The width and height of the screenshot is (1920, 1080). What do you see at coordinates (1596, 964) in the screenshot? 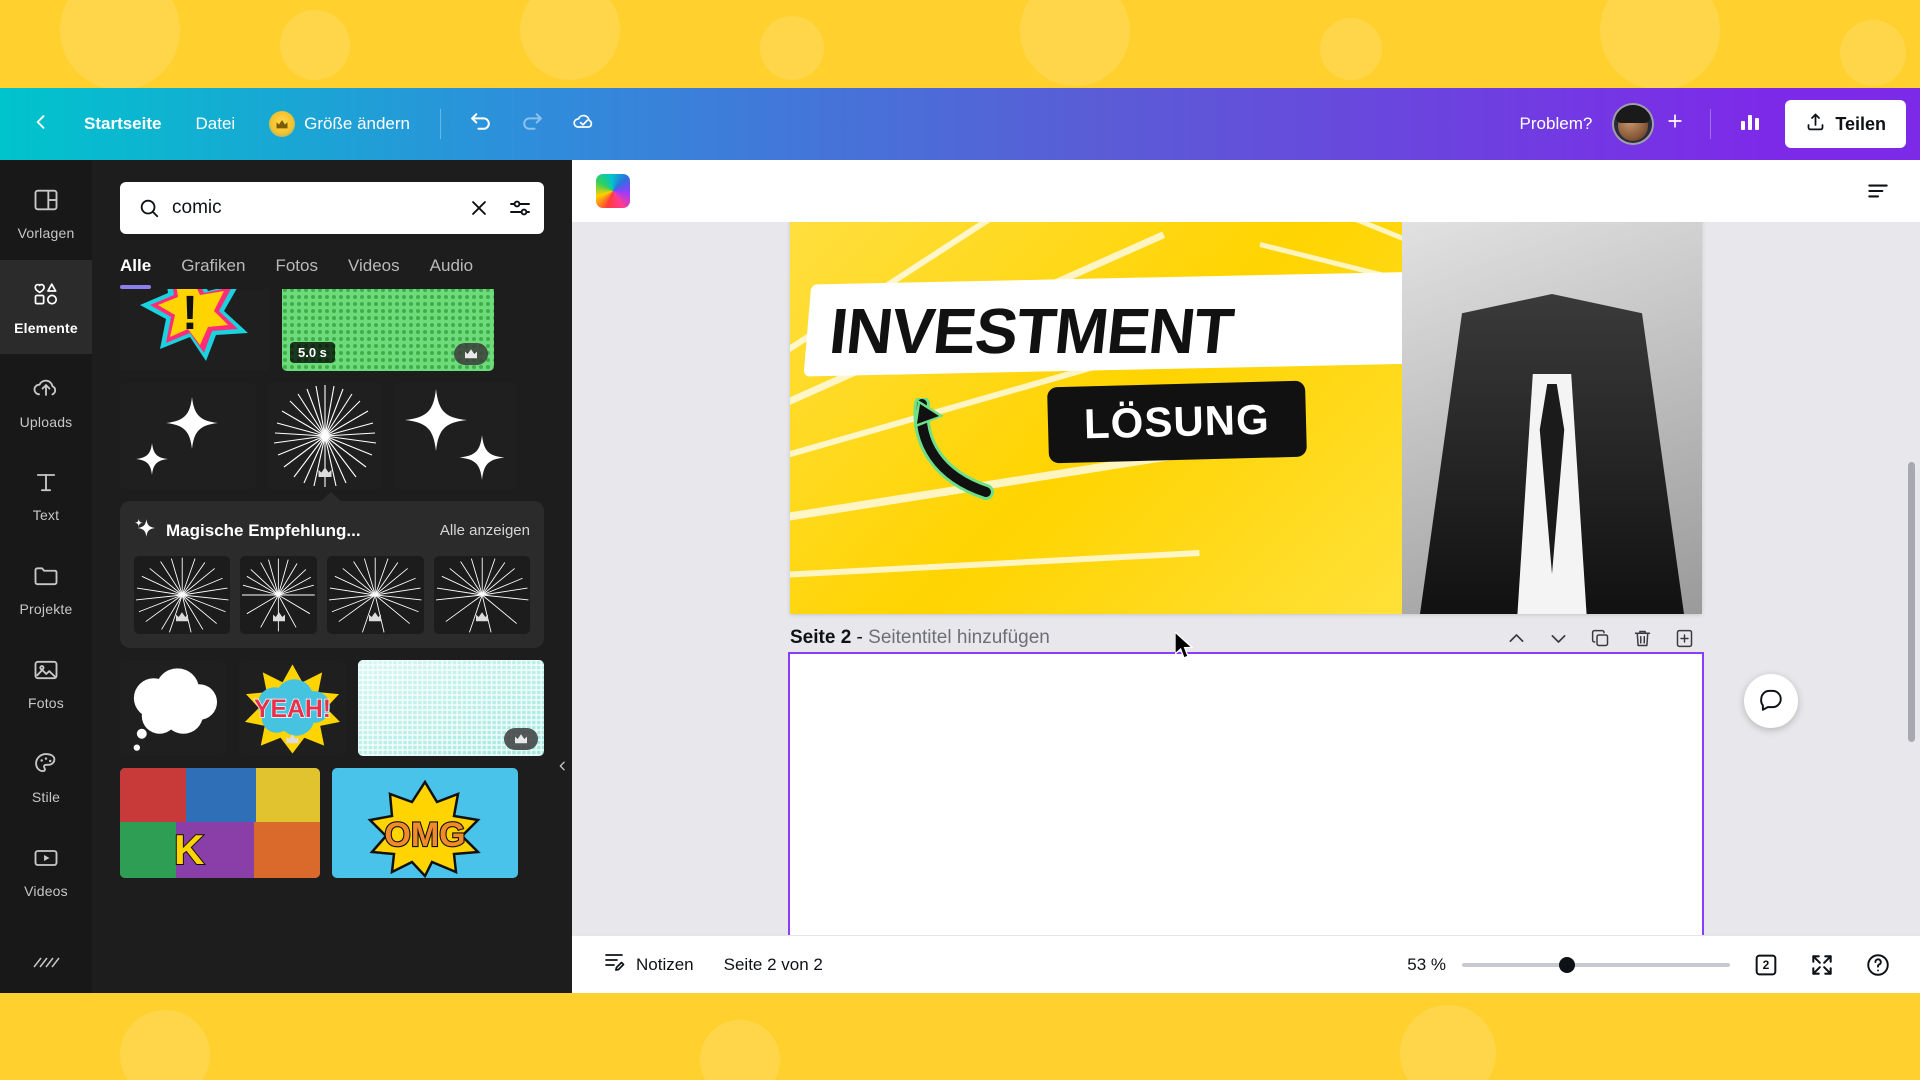
I see `zoom-slider` at bounding box center [1596, 964].